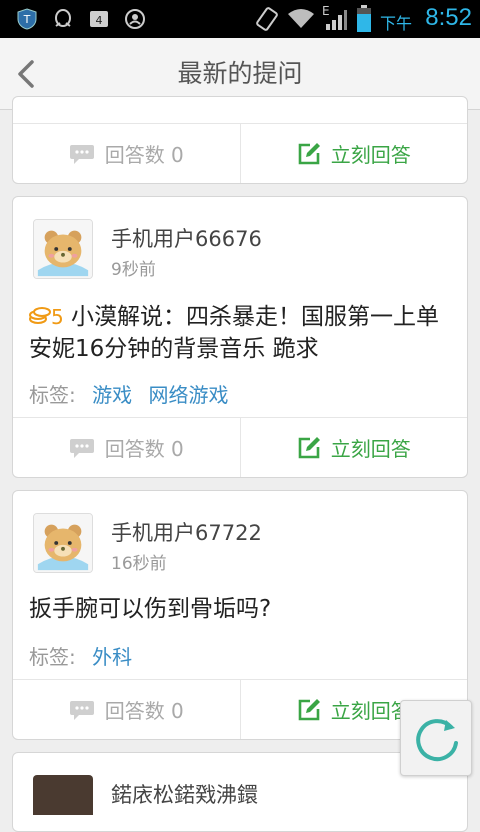 Image resolution: width=480 pixels, height=832 pixels. I want to click on sim-icon: 4, so click(99, 19).